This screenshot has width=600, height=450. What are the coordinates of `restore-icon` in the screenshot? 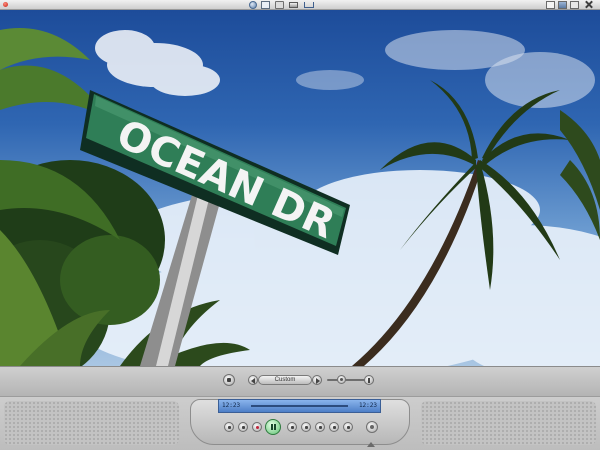 It's located at (562, 5).